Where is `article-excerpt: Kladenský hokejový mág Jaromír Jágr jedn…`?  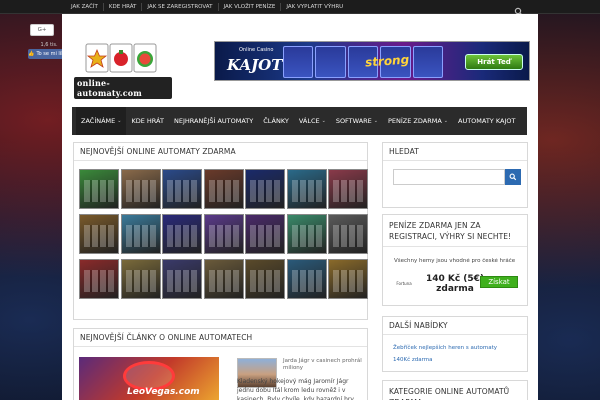
article-excerpt: Kladenský hokejový mág Jaromír Jágr jedn… is located at coordinates (295, 389).